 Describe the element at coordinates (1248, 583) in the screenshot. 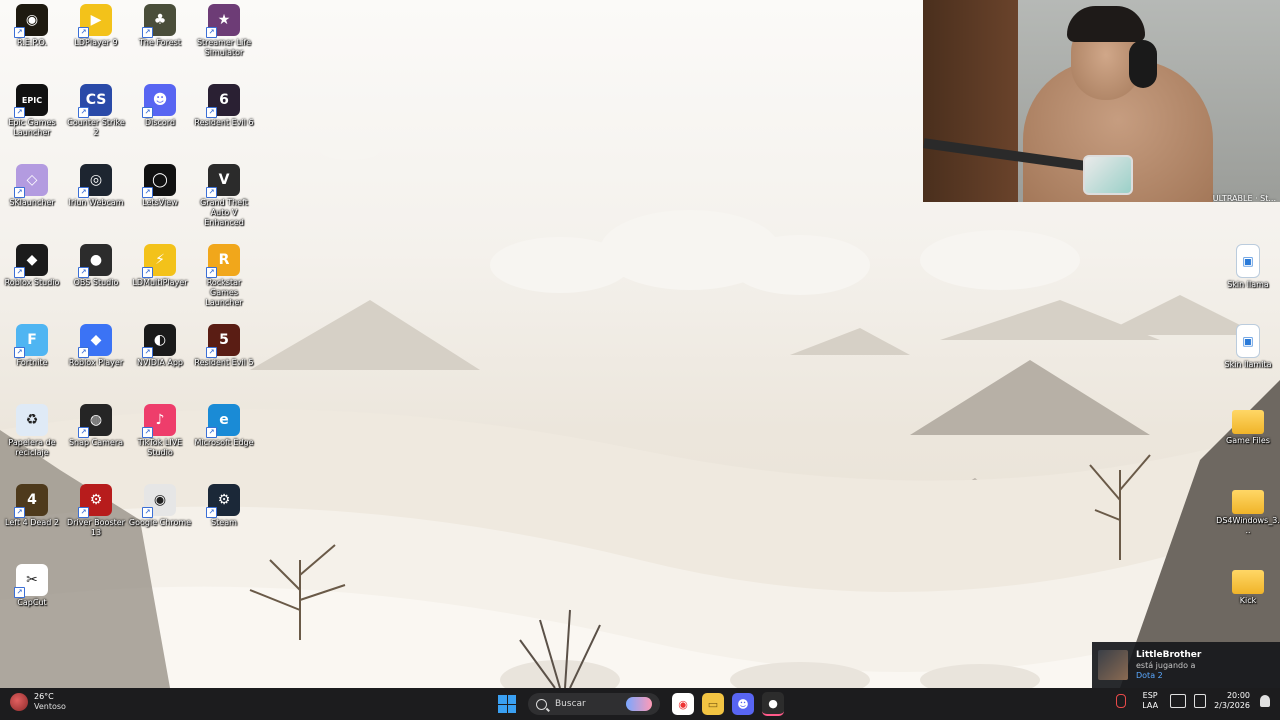

I see `desktop-right-item: Kick` at that location.